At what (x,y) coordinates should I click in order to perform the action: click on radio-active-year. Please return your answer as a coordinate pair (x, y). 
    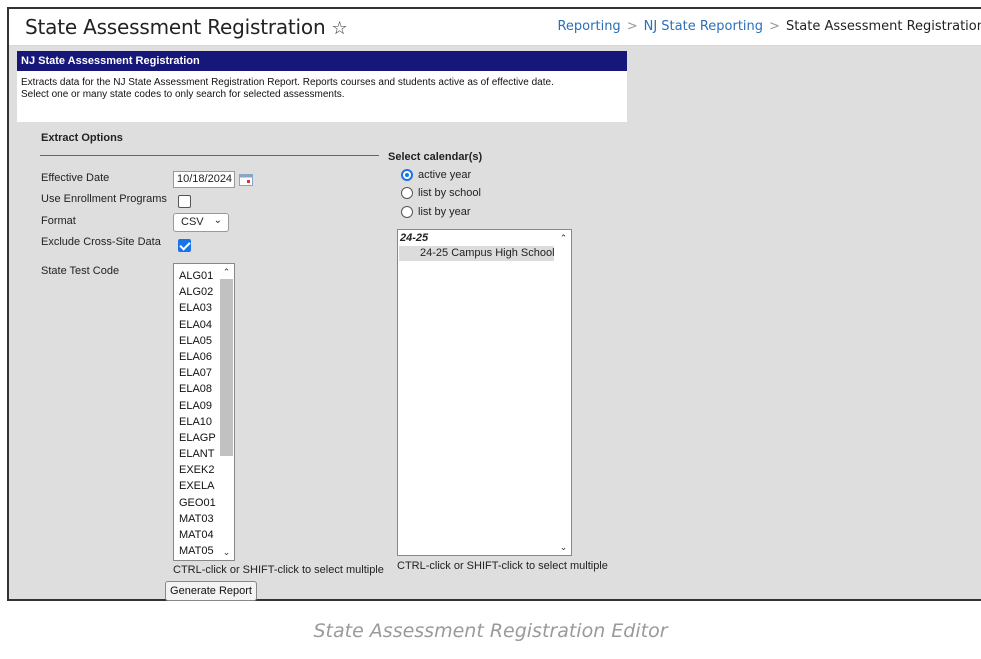
    Looking at the image, I should click on (407, 175).